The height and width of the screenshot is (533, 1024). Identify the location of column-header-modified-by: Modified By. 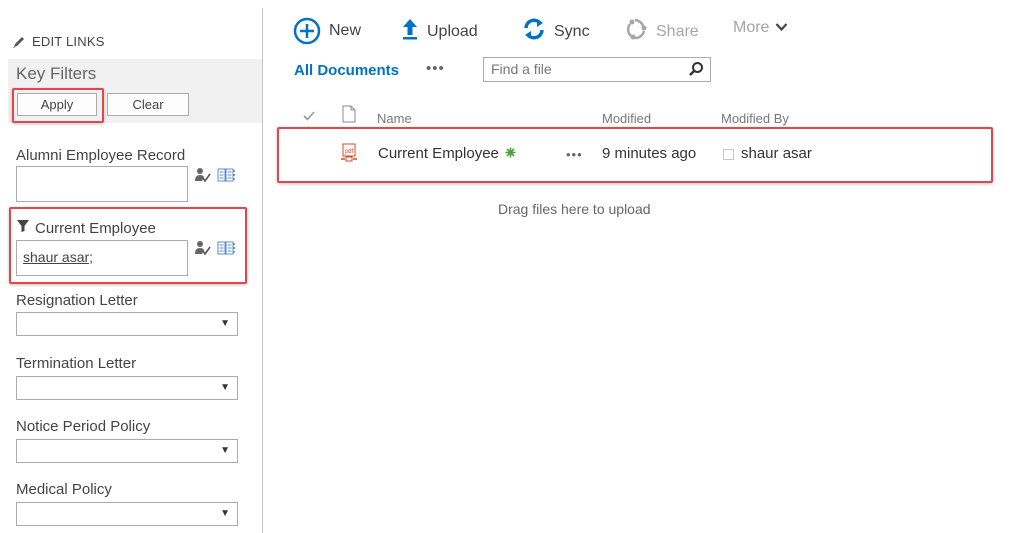
(755, 118).